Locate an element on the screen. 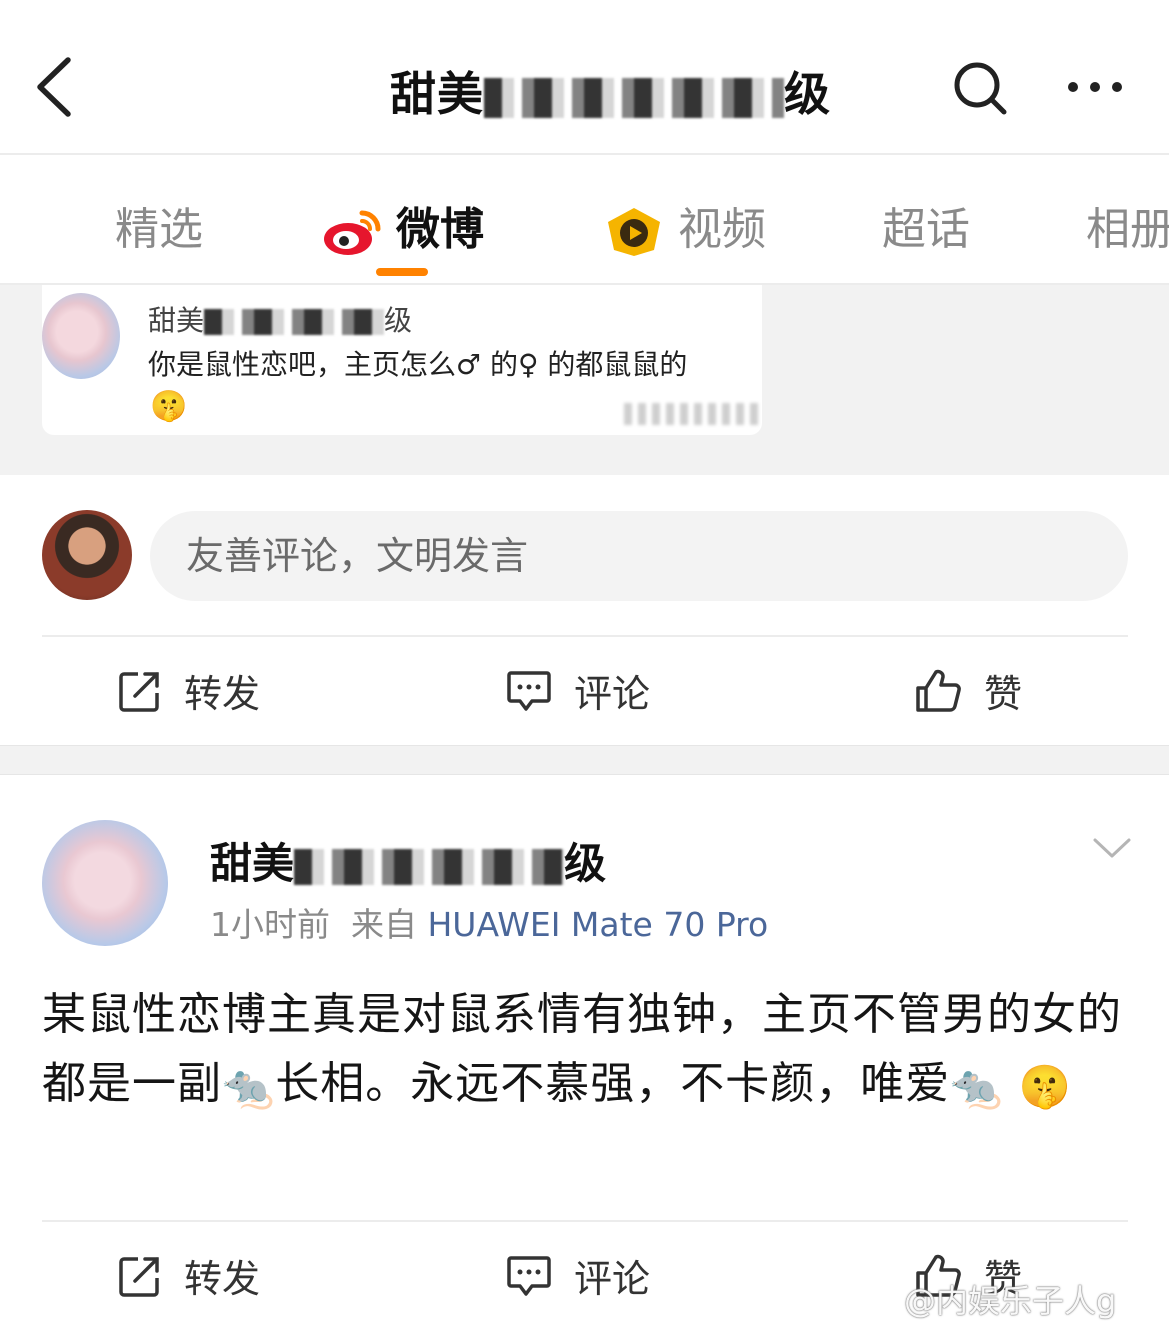 This screenshot has height=1325, width=1169. comment-username: 甜美 级 is located at coordinates (280, 319).